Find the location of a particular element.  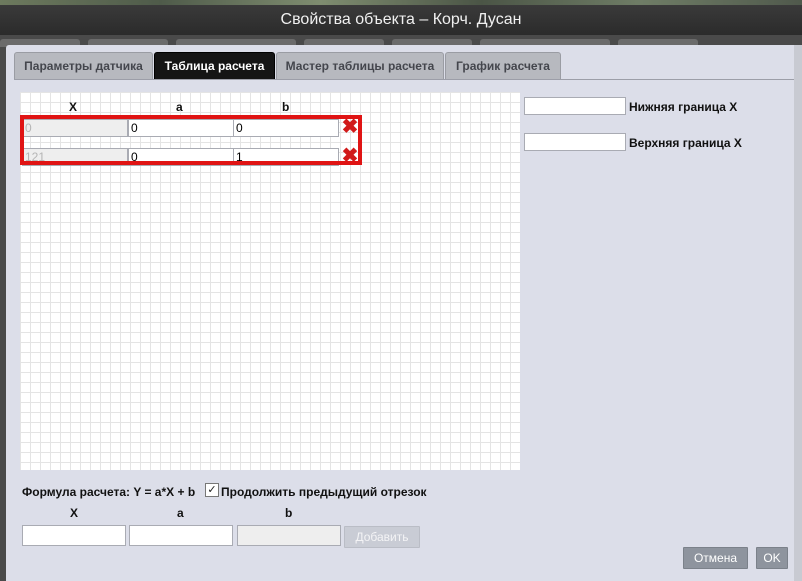

tab-calc-table: Таблица расчета is located at coordinates (214, 66).